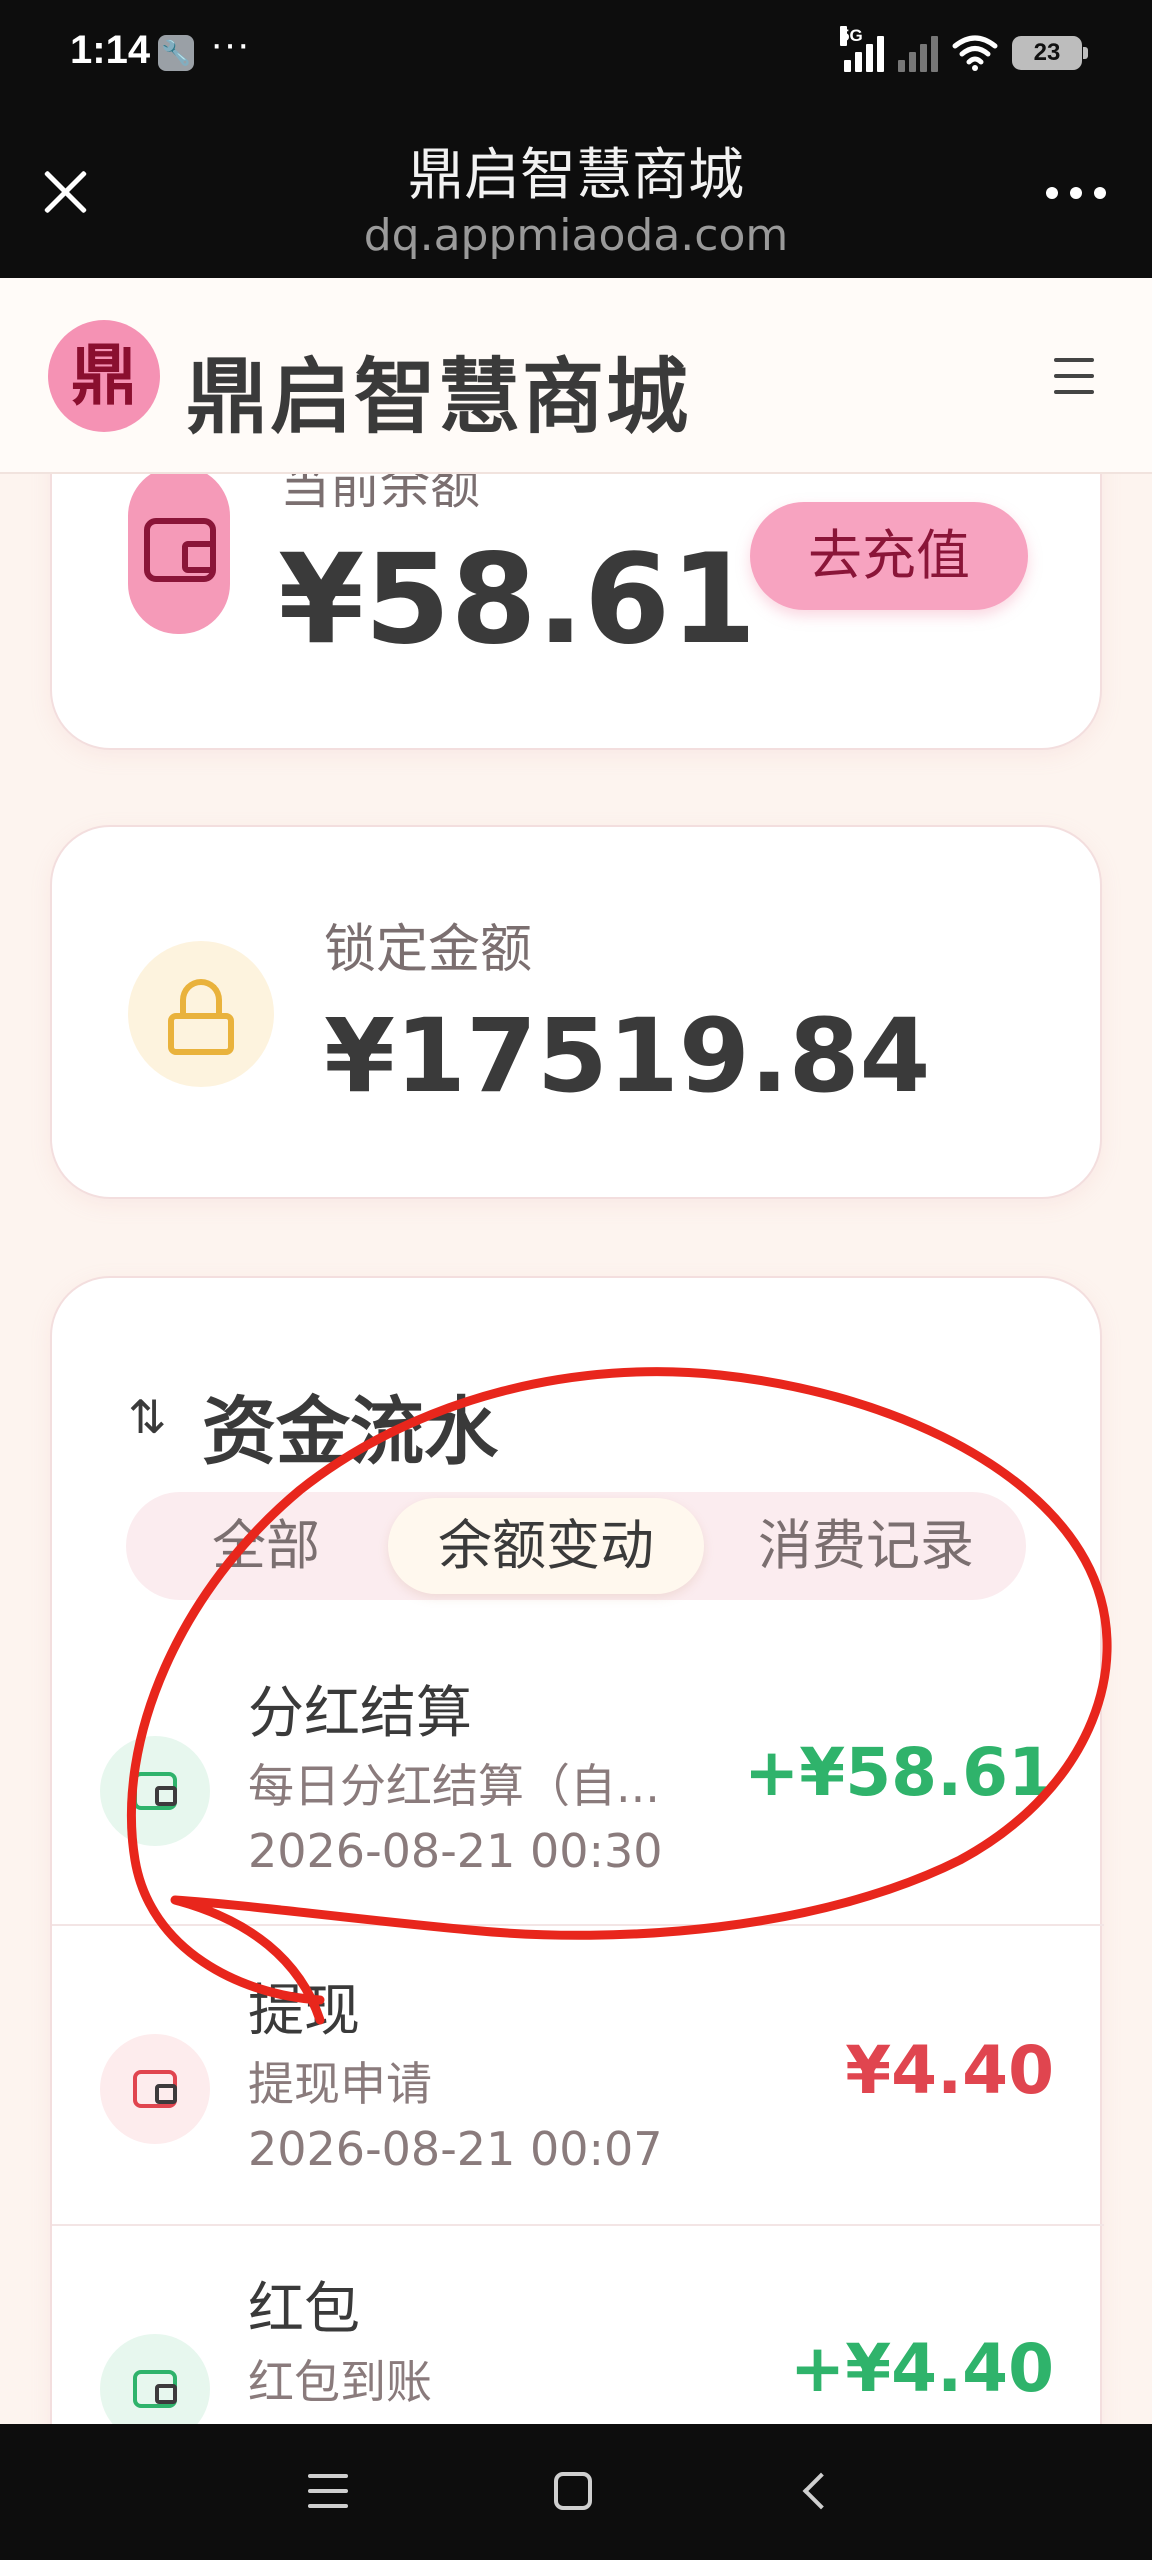 The height and width of the screenshot is (2560, 1152). I want to click on more-icon, so click(1076, 193).